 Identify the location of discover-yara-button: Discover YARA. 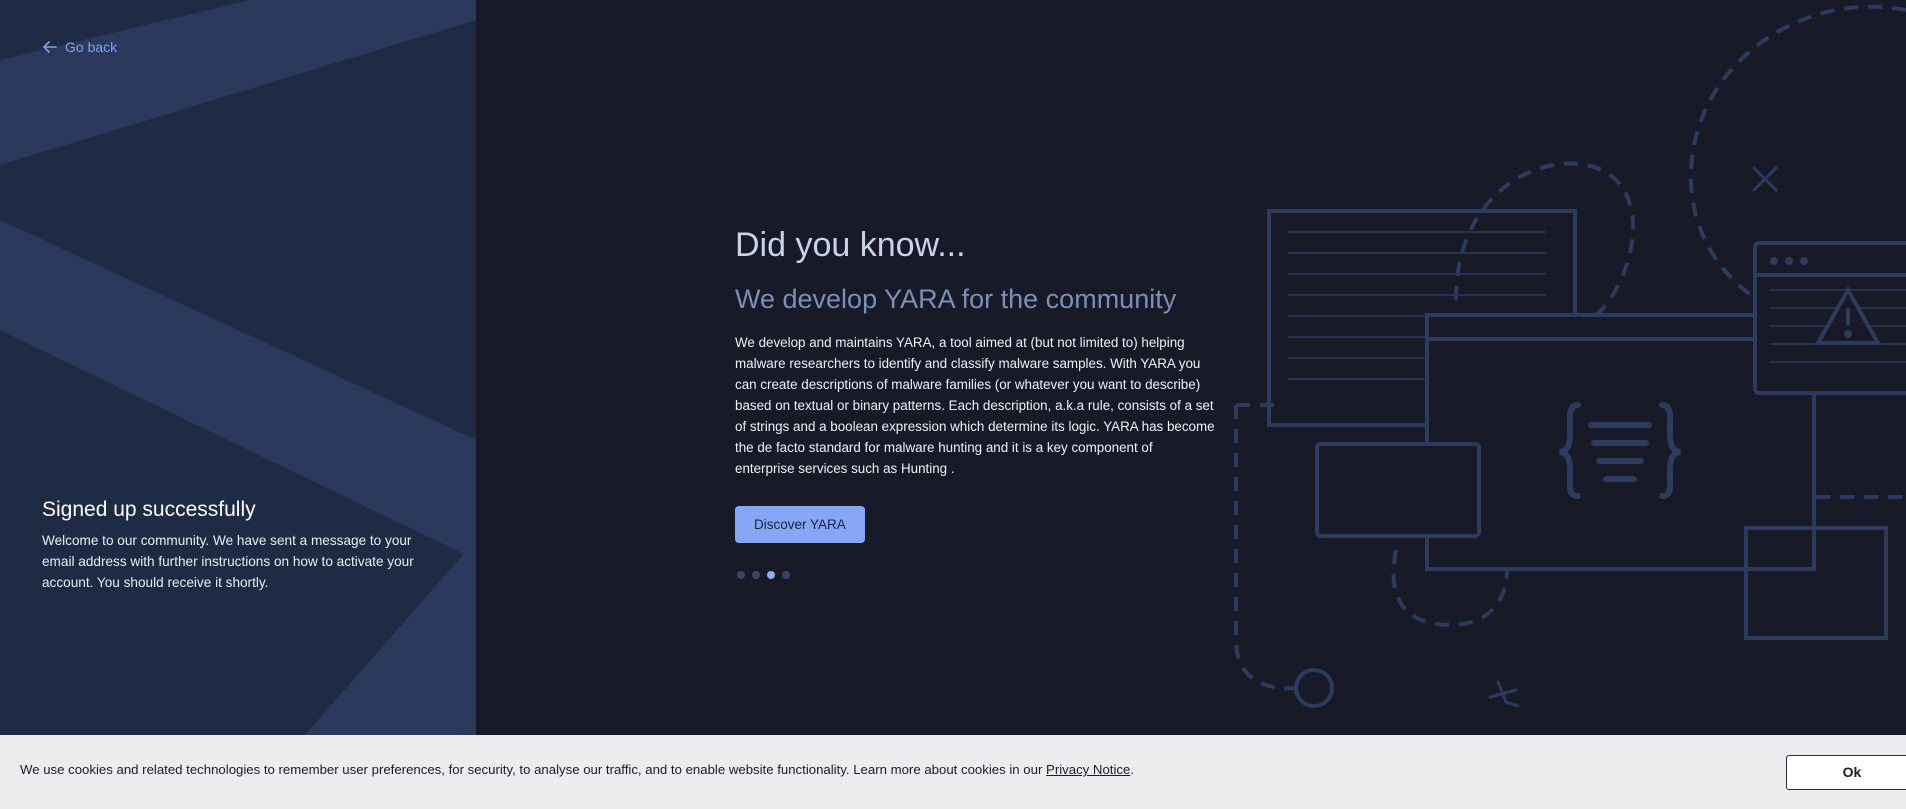
(800, 524).